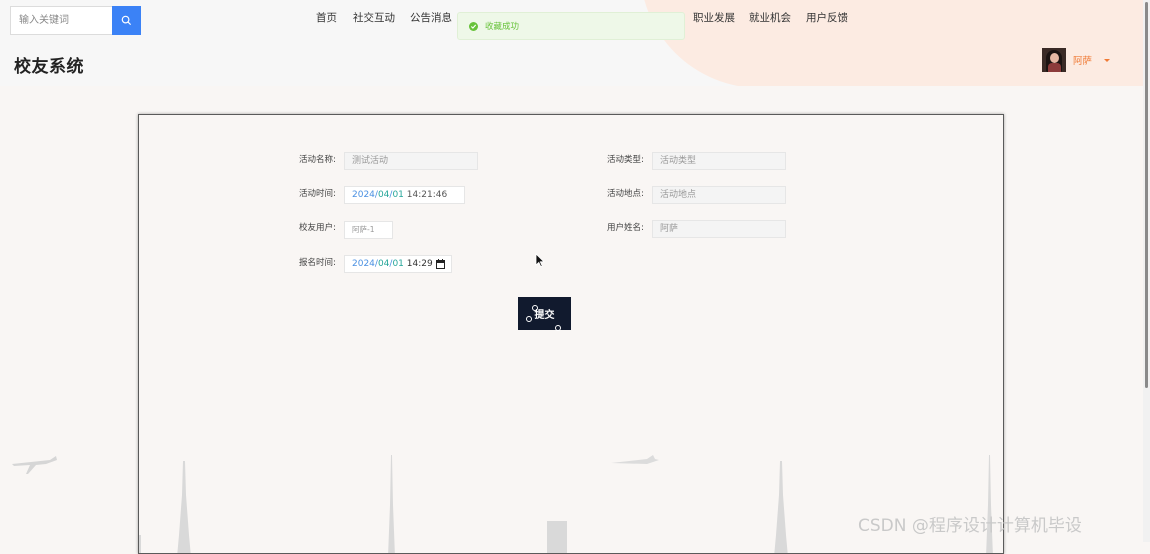 The width and height of the screenshot is (1150, 554). I want to click on nav-label: 就业机会, so click(770, 18).